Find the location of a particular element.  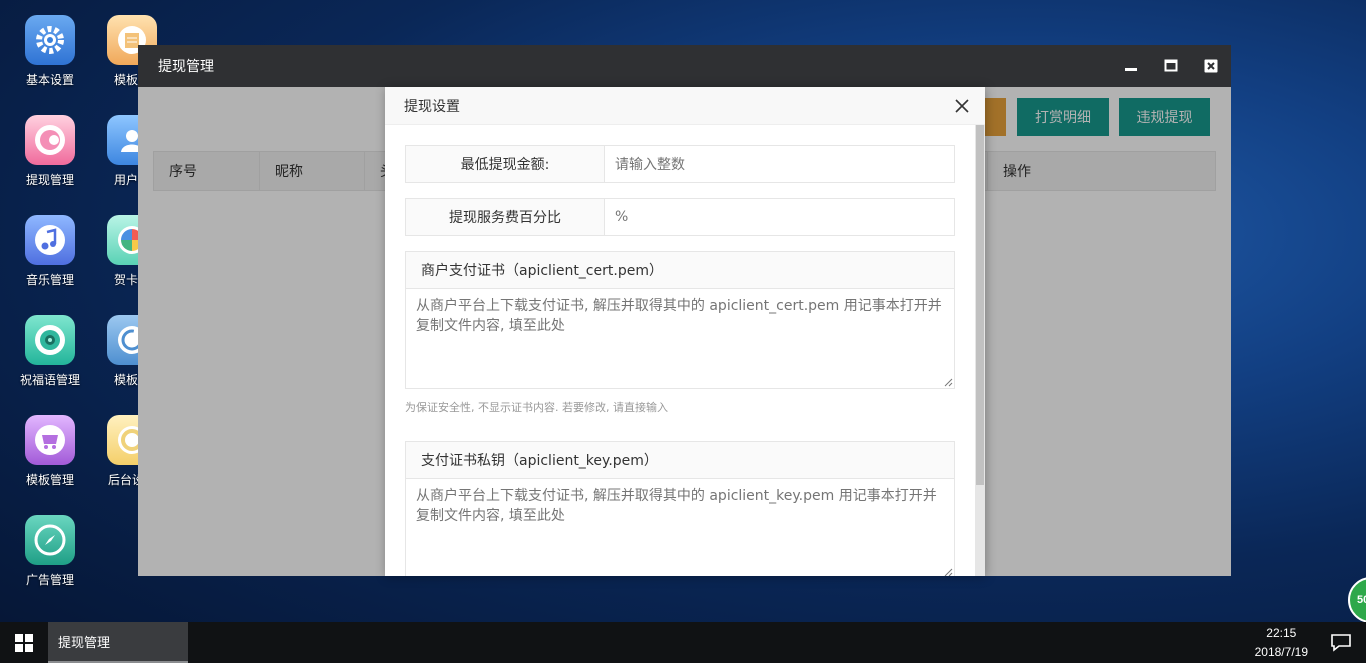

close-icon is located at coordinates (1211, 66).